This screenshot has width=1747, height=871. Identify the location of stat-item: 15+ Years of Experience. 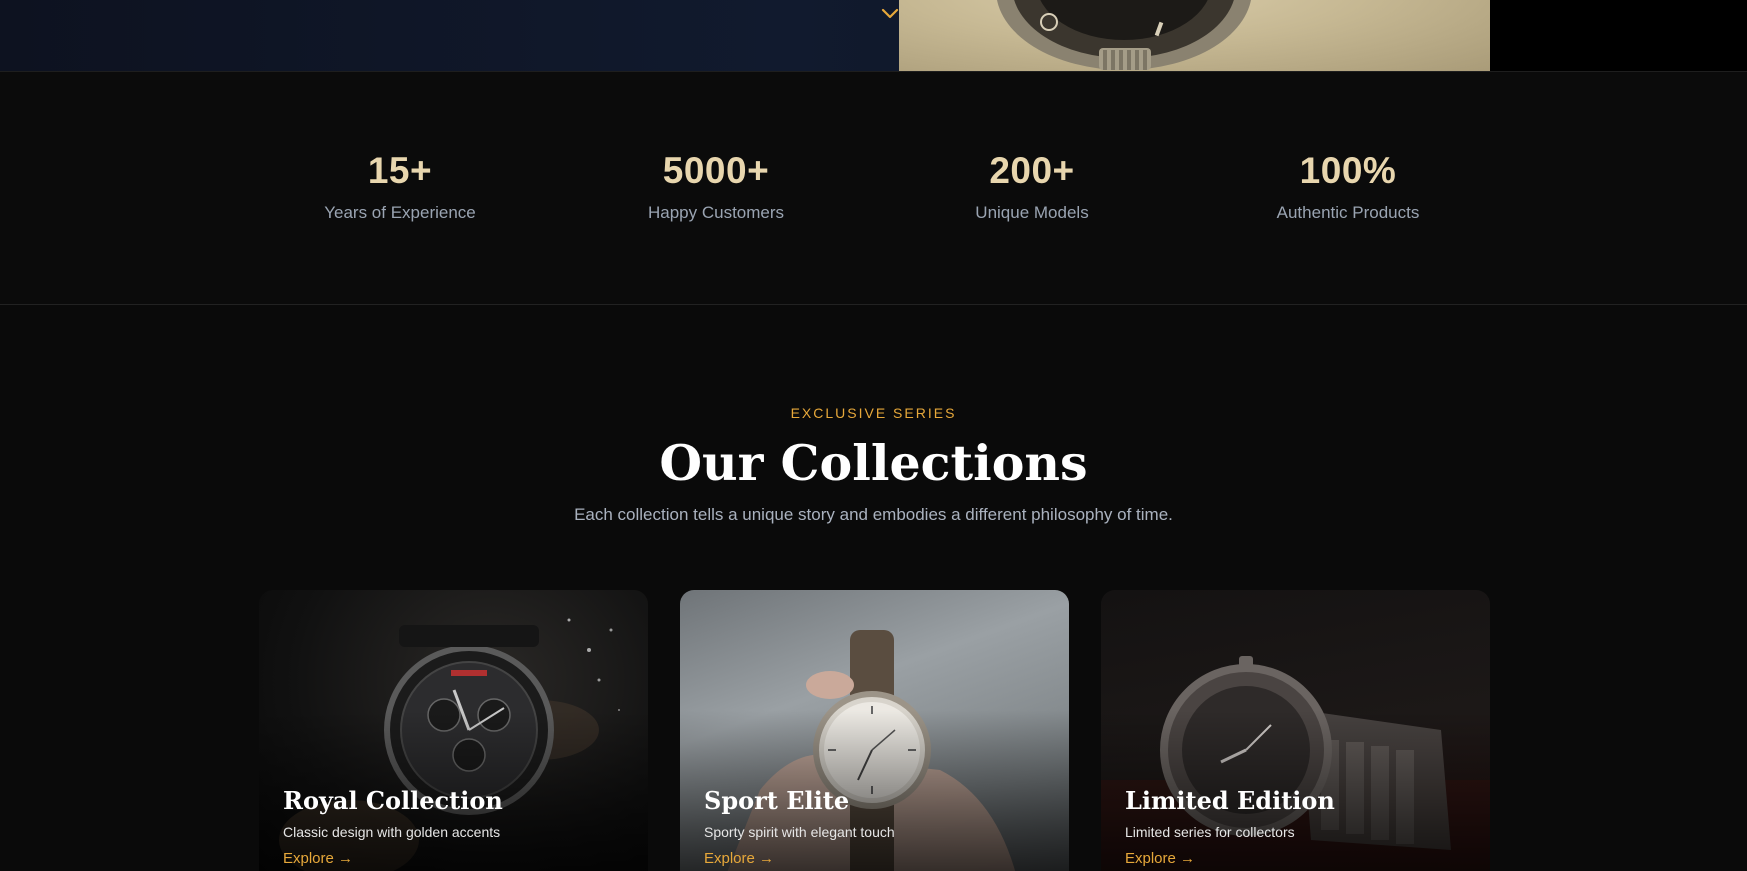
(400, 187).